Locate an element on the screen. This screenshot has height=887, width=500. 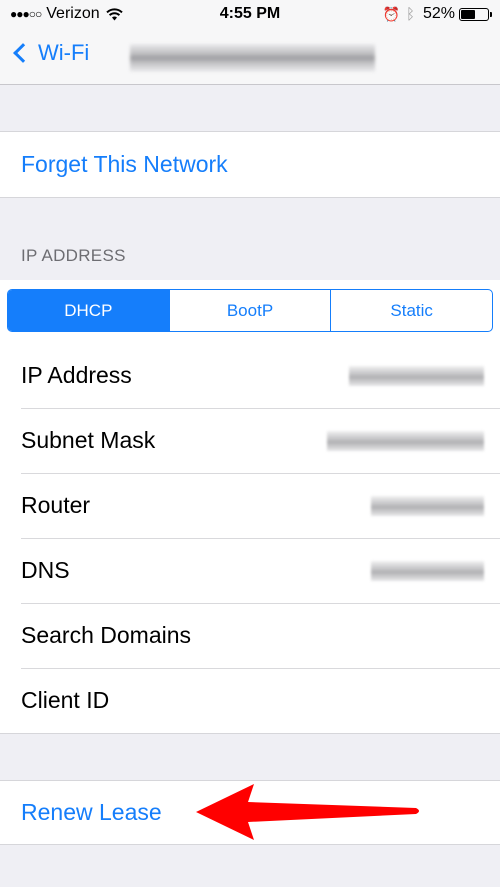
row-subnet-mask: Subnet Mask is located at coordinates (250, 440).